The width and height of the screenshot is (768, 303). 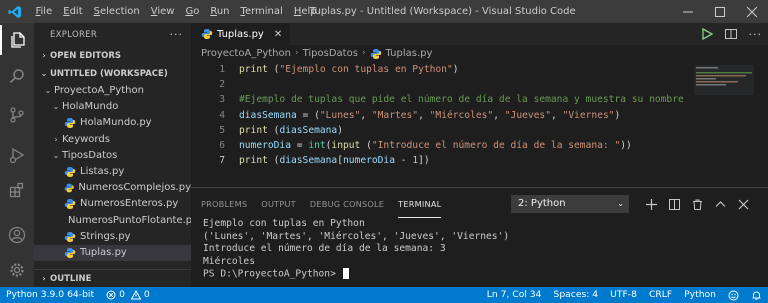 I want to click on maximize-icon, so click(x=720, y=11).